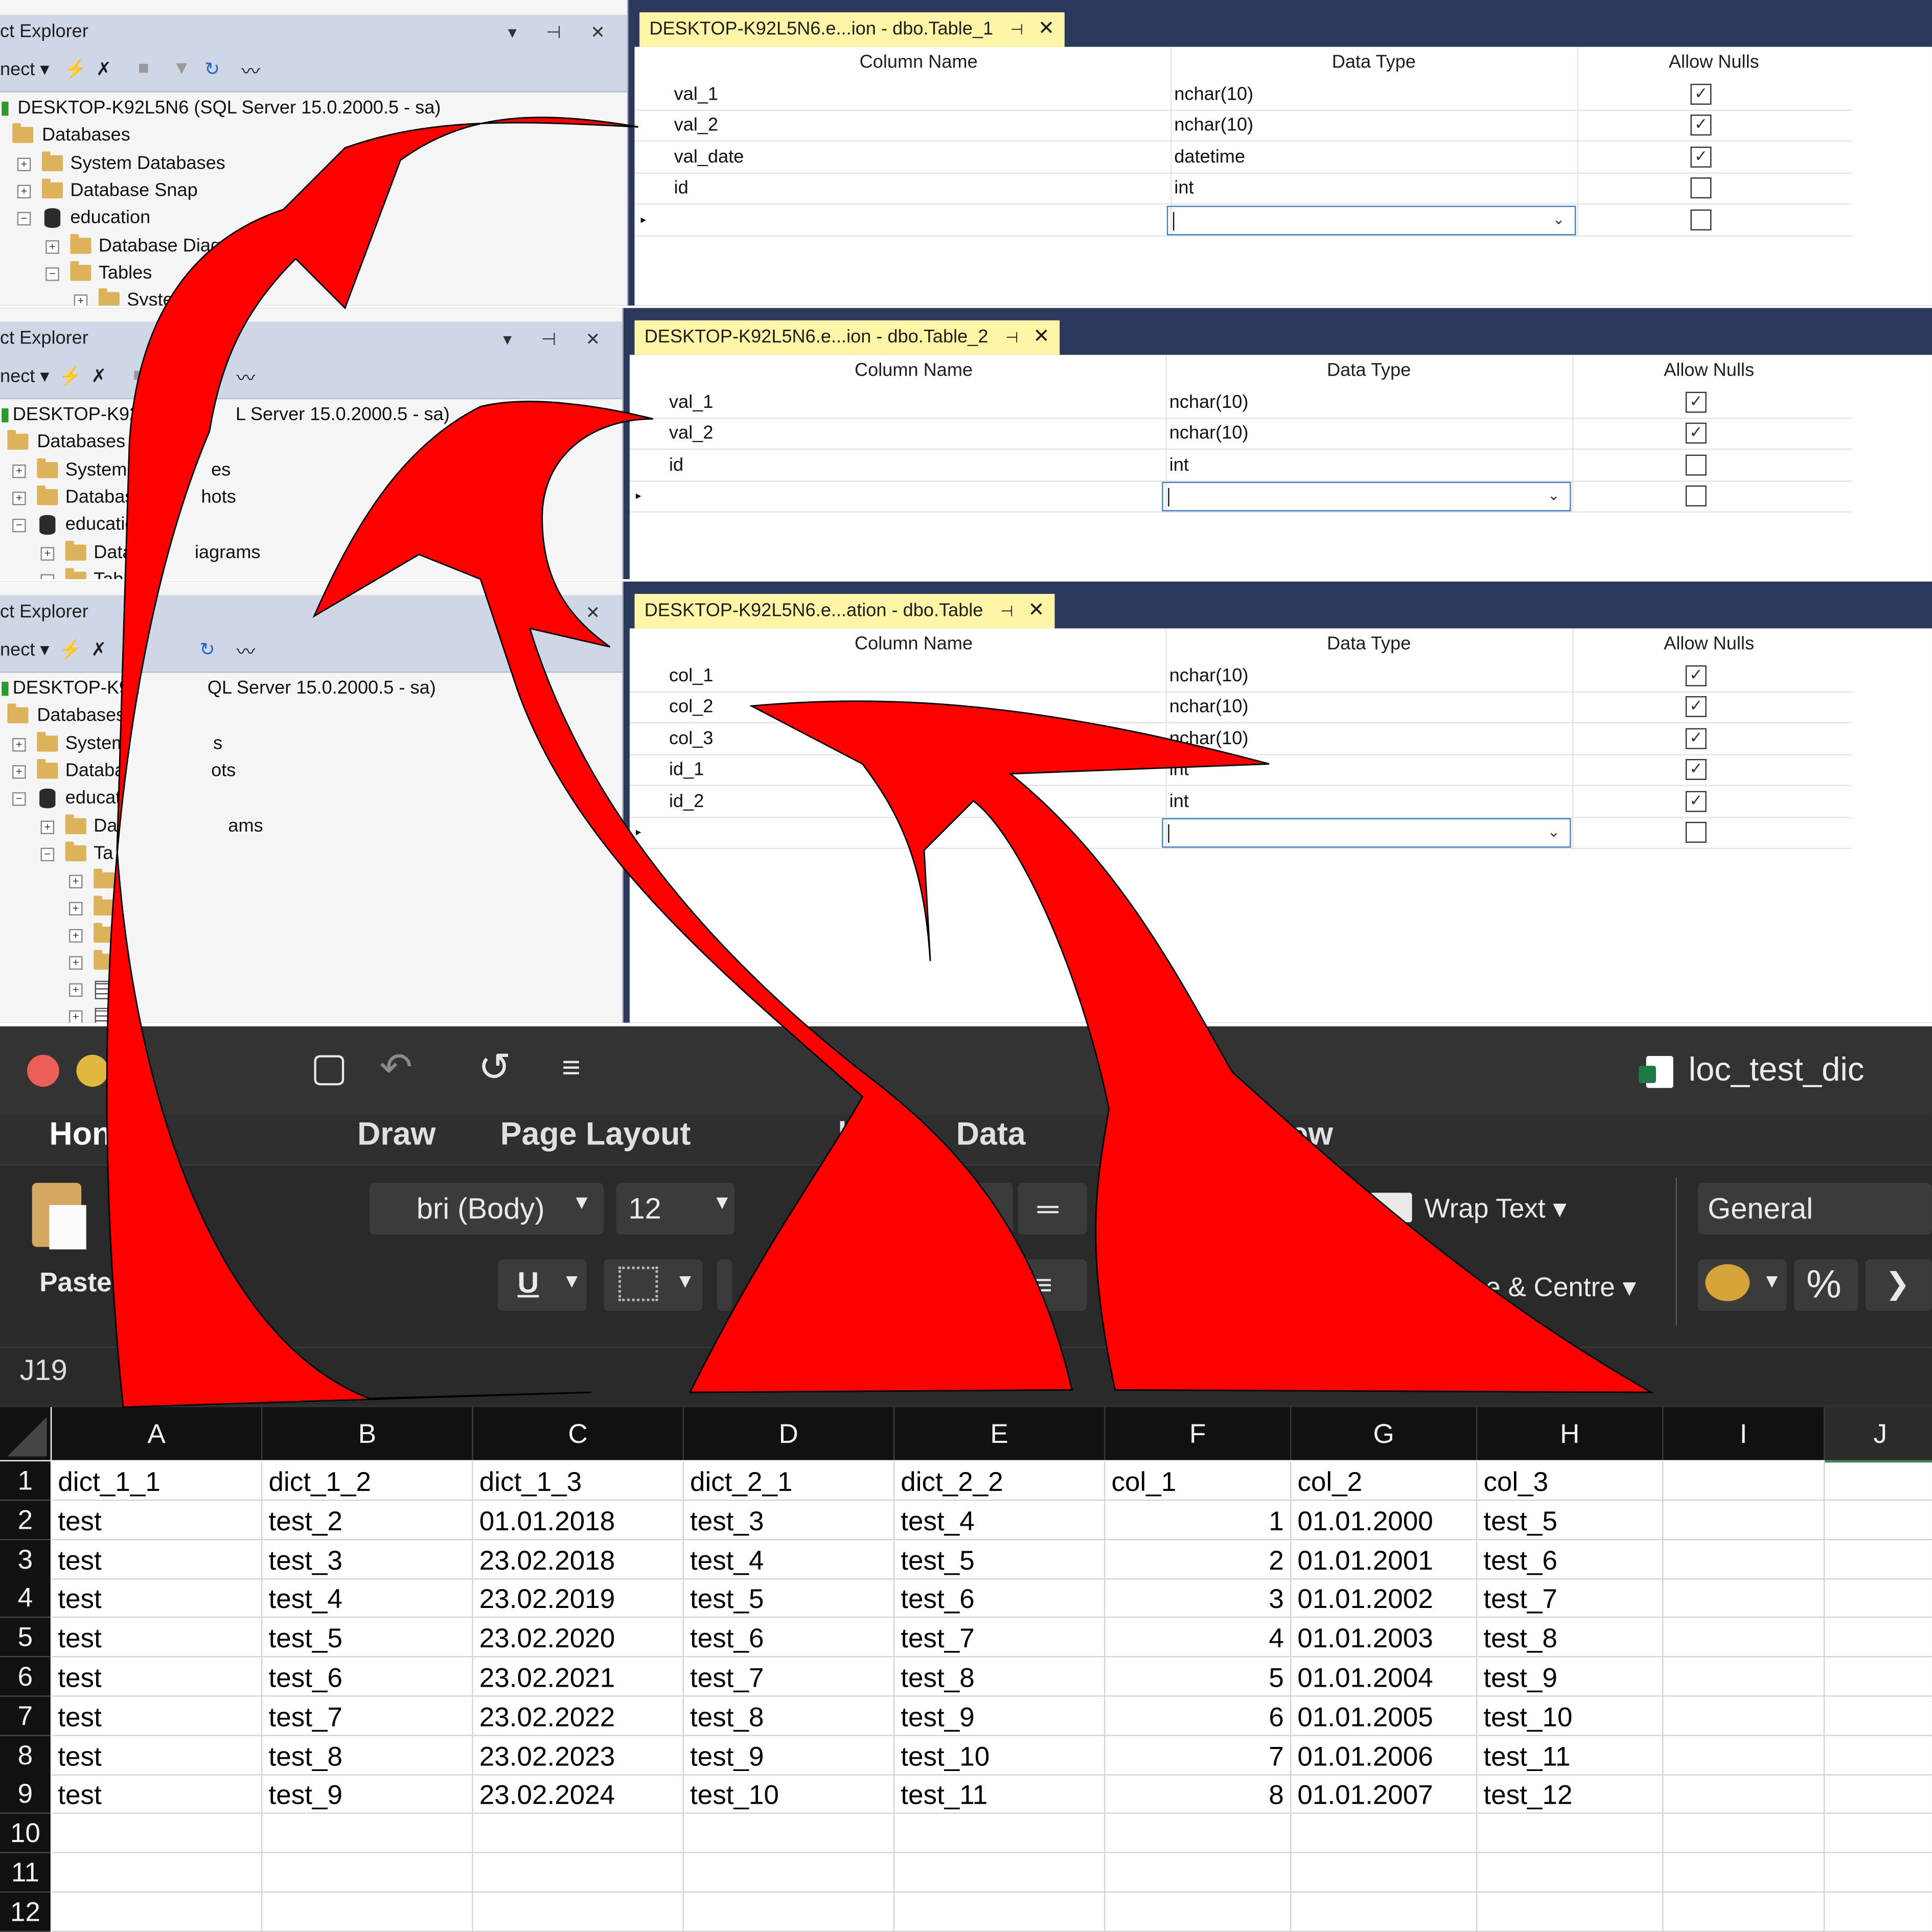 This screenshot has width=1932, height=1932. What do you see at coordinates (66, 442) in the screenshot?
I see `tree-databases: Databases` at bounding box center [66, 442].